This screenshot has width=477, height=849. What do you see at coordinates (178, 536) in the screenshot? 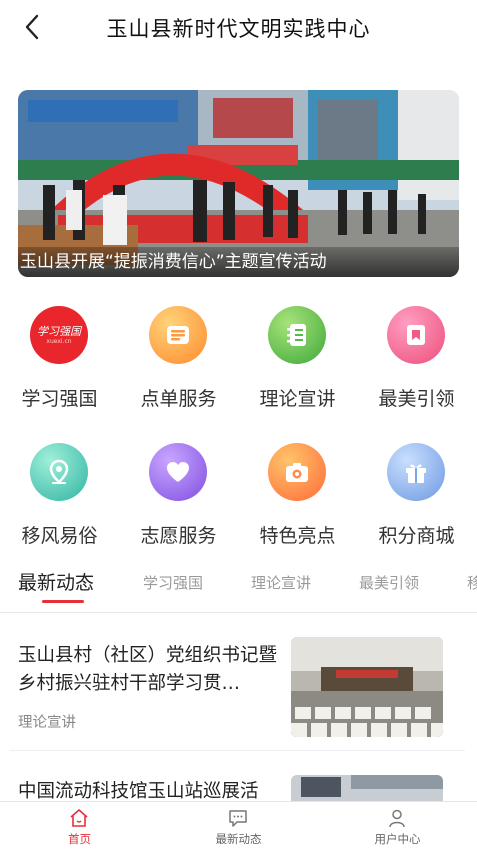
I see `grid-label: 志愿服务` at bounding box center [178, 536].